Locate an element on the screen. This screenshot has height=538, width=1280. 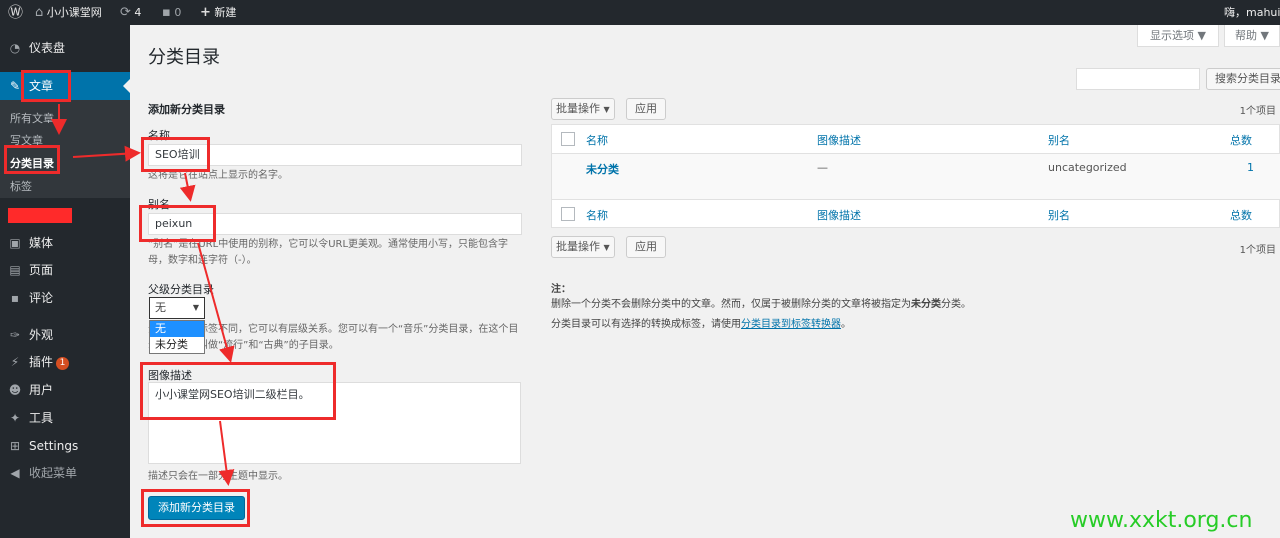
annotation-arrows is located at coordinates (143, 295).